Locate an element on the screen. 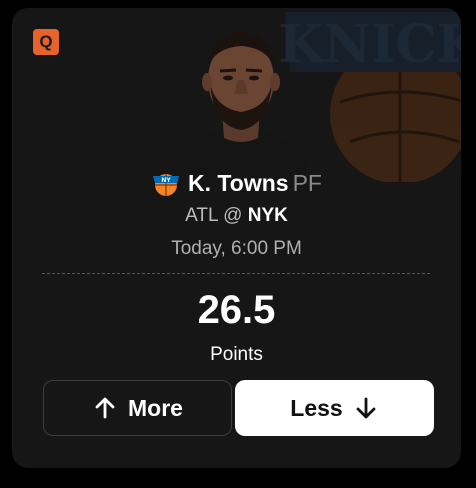 Image resolution: width=476 pixels, height=488 pixels. svg-text: KNICK is located at coordinates (370, 44).